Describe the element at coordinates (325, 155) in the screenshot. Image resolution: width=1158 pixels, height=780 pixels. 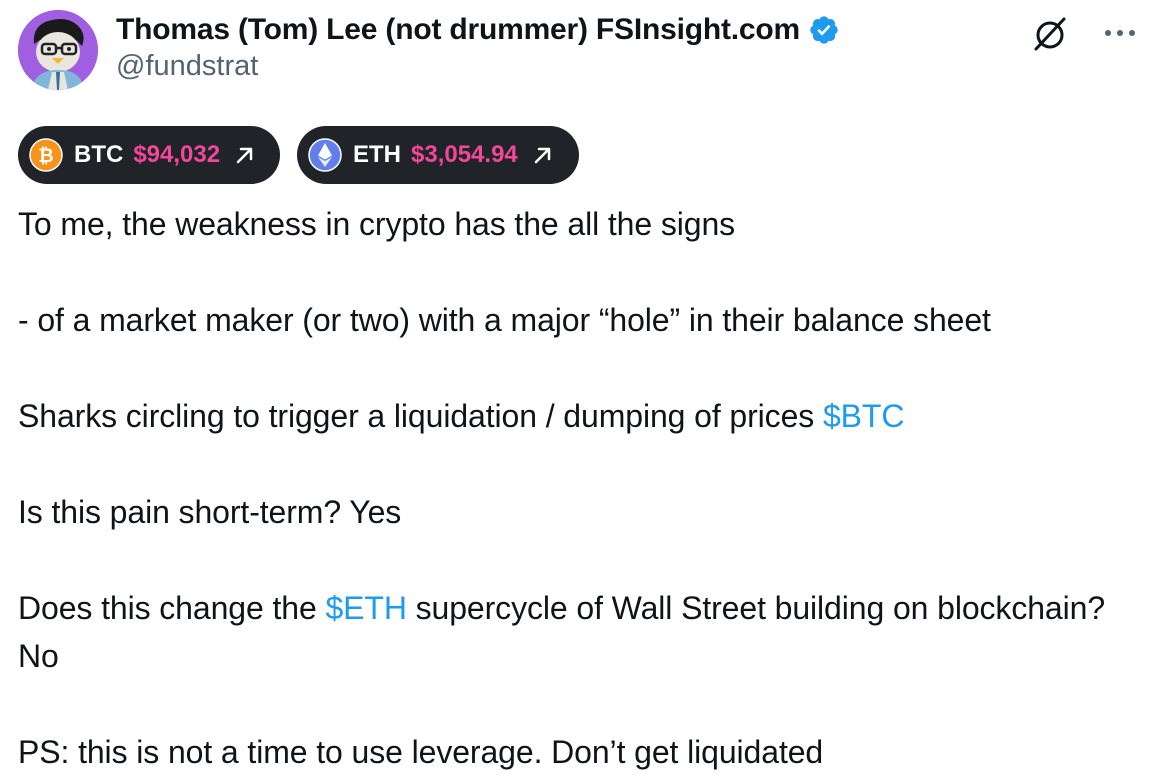
I see `ethereum-icon` at that location.